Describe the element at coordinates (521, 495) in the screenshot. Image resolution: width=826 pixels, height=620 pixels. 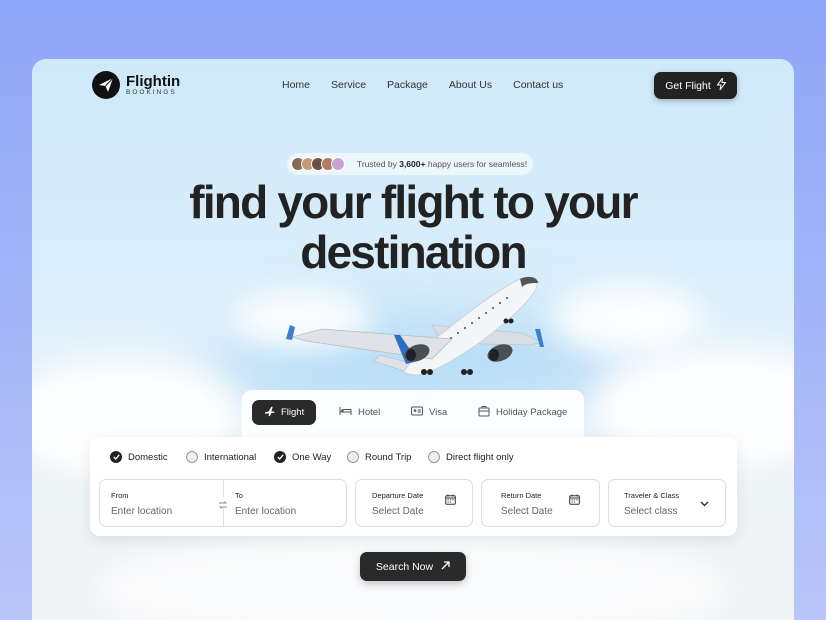
I see `return-date-label: Return Date` at that location.